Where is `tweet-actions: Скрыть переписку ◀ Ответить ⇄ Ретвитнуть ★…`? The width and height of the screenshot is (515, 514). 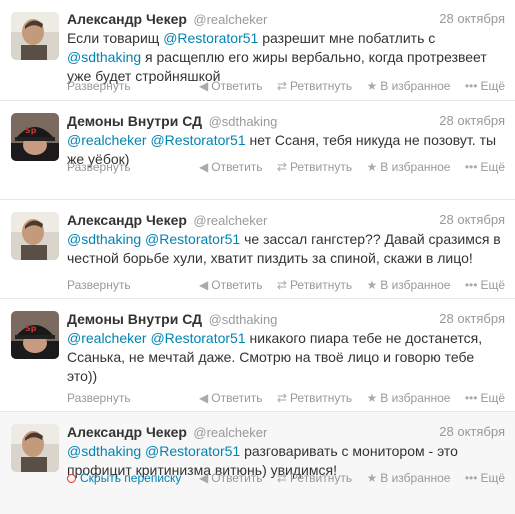
tweet-actions: Скрыть переписку ◀ Ответить ⇄ Ретвитнуть ★… is located at coordinates (286, 478).